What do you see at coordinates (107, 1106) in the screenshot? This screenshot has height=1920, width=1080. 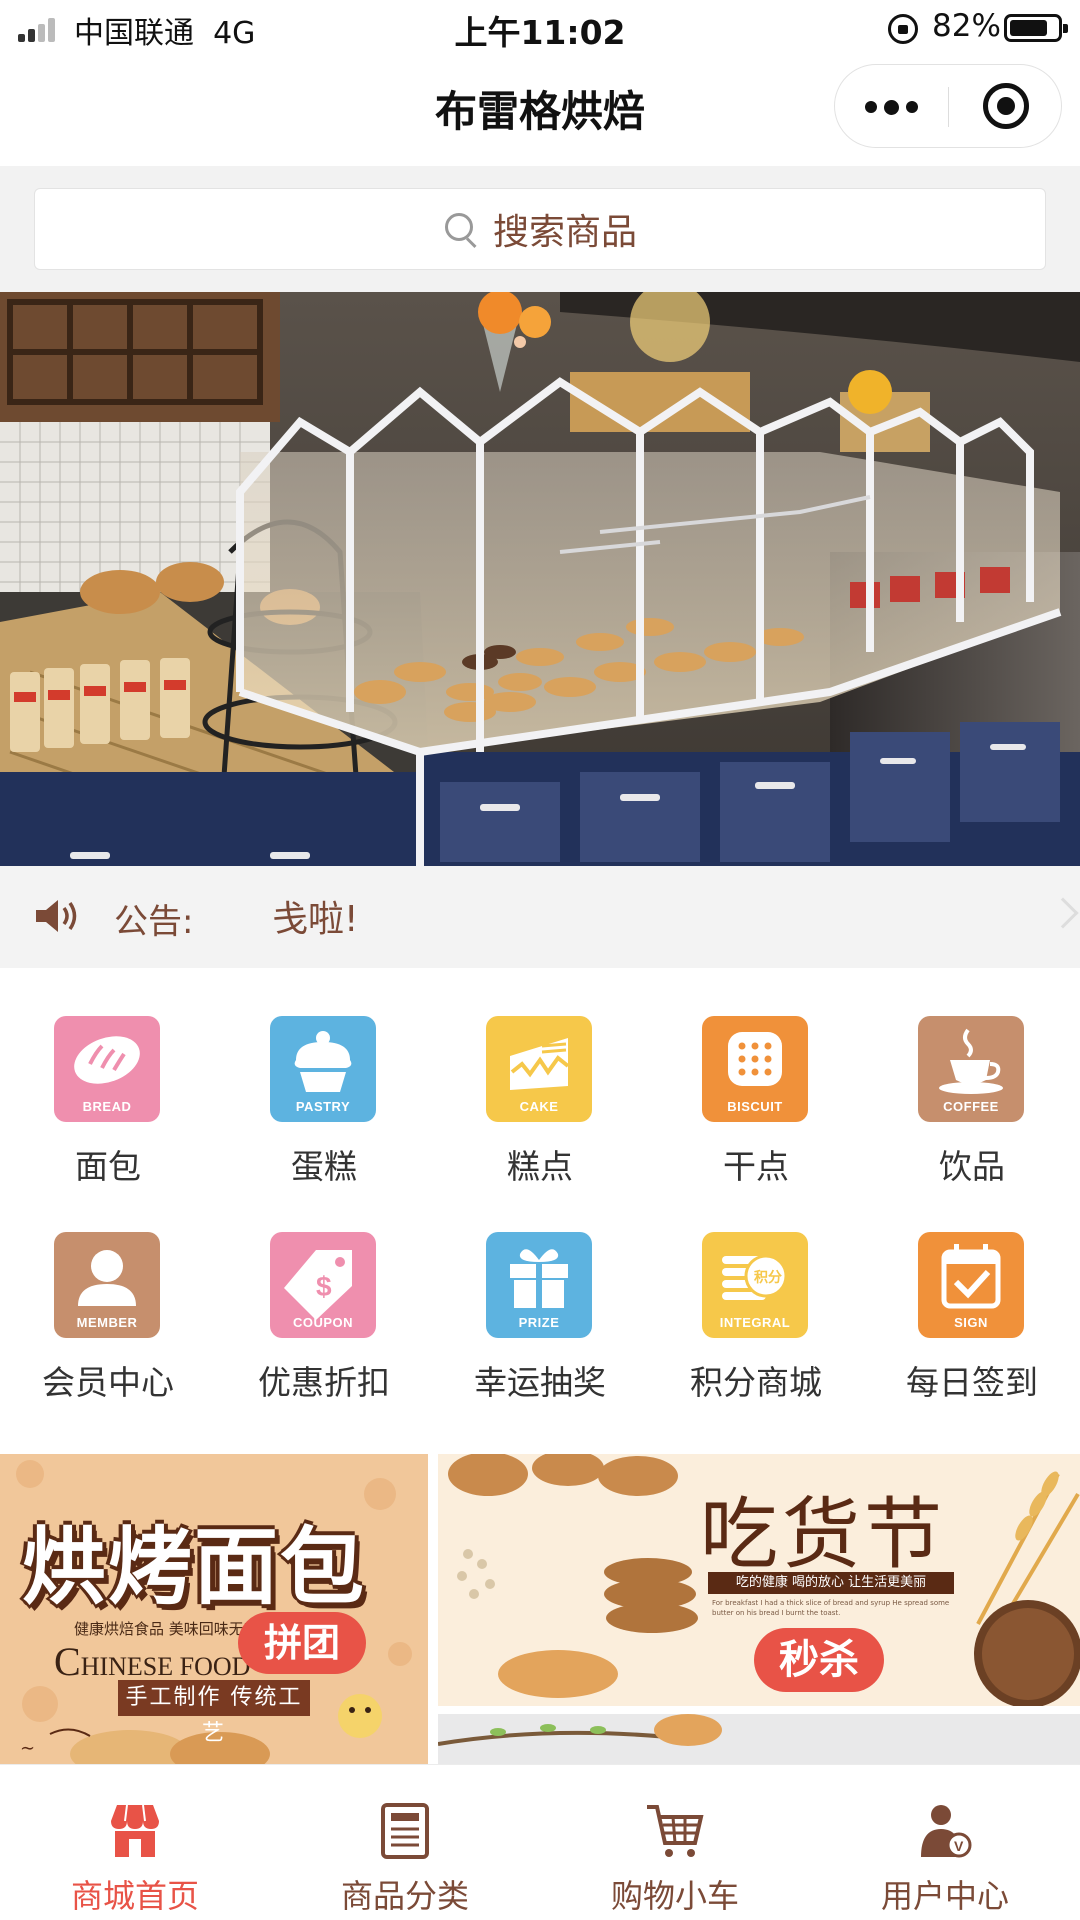 I see `category-en-label: BREAD` at bounding box center [107, 1106].